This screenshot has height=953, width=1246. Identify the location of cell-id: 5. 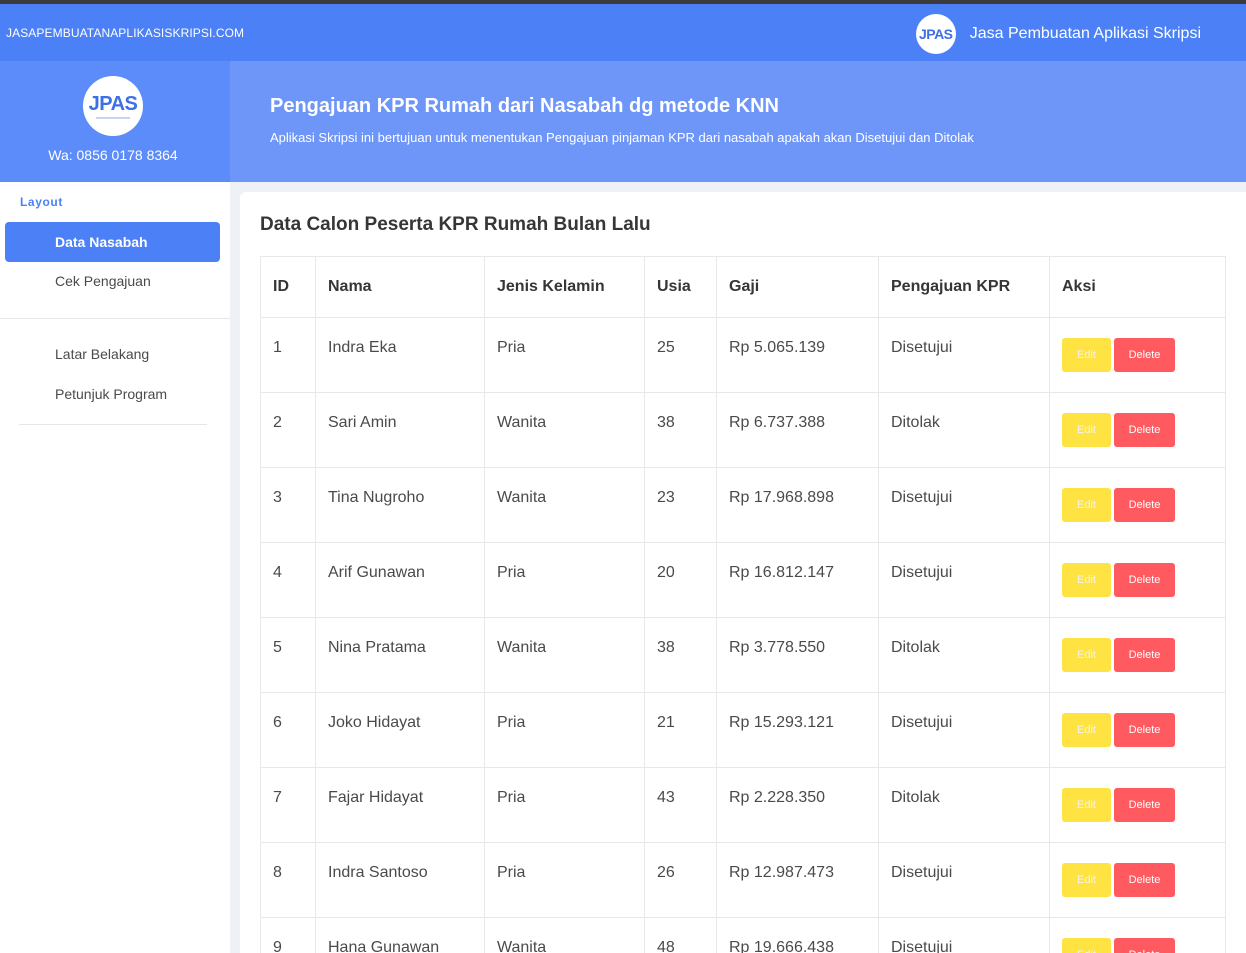
(288, 655).